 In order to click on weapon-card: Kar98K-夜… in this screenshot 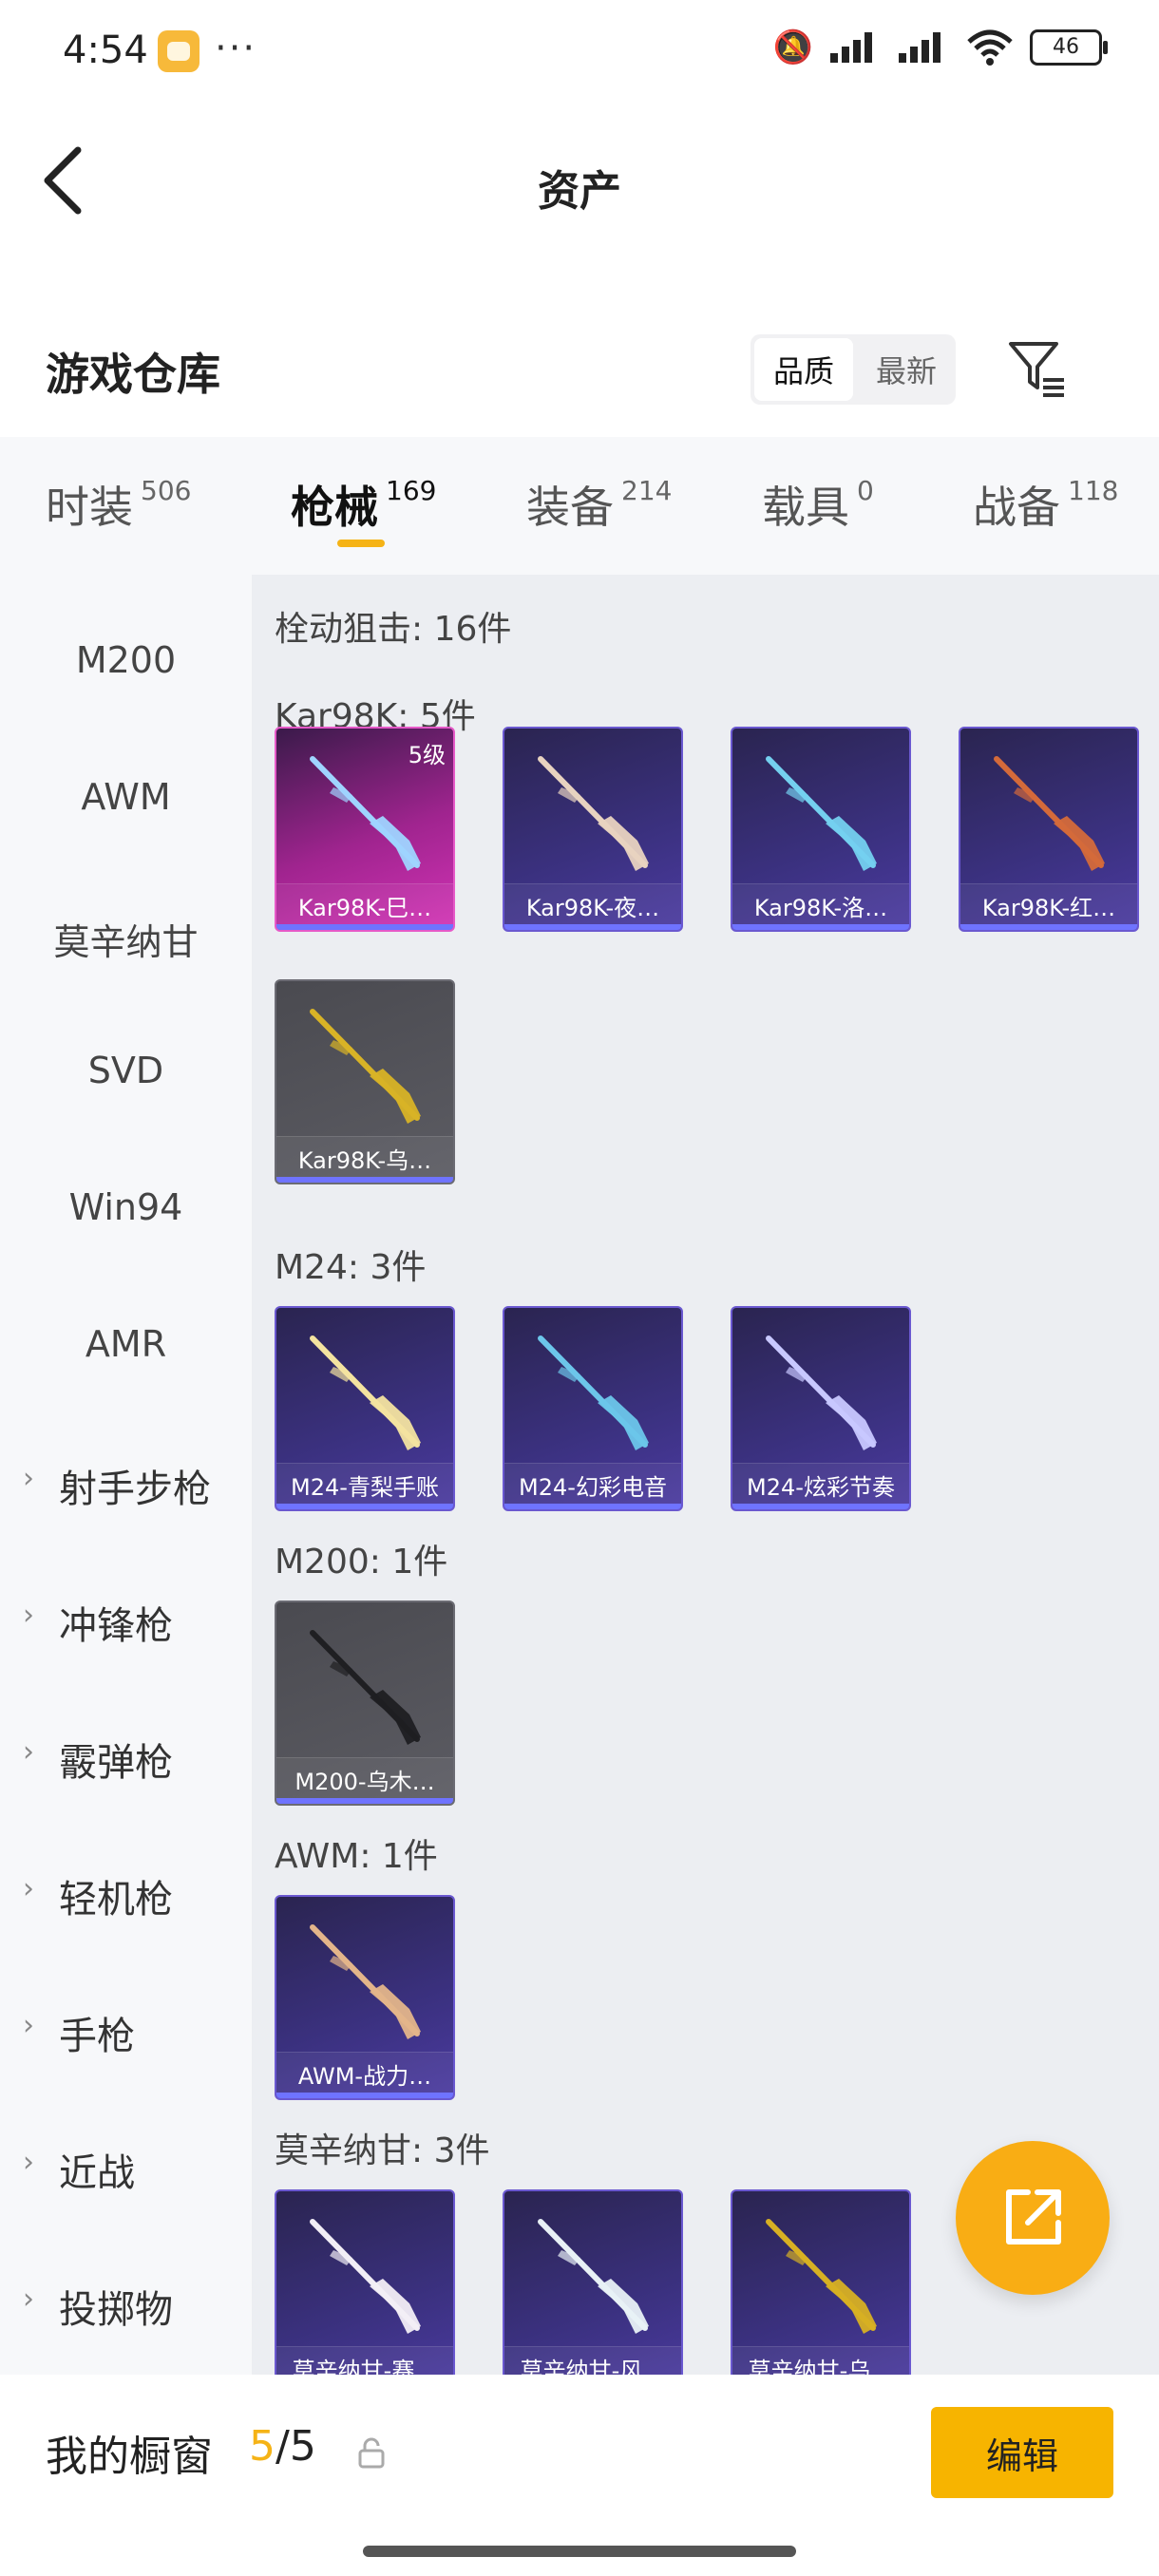, I will do `click(593, 829)`.